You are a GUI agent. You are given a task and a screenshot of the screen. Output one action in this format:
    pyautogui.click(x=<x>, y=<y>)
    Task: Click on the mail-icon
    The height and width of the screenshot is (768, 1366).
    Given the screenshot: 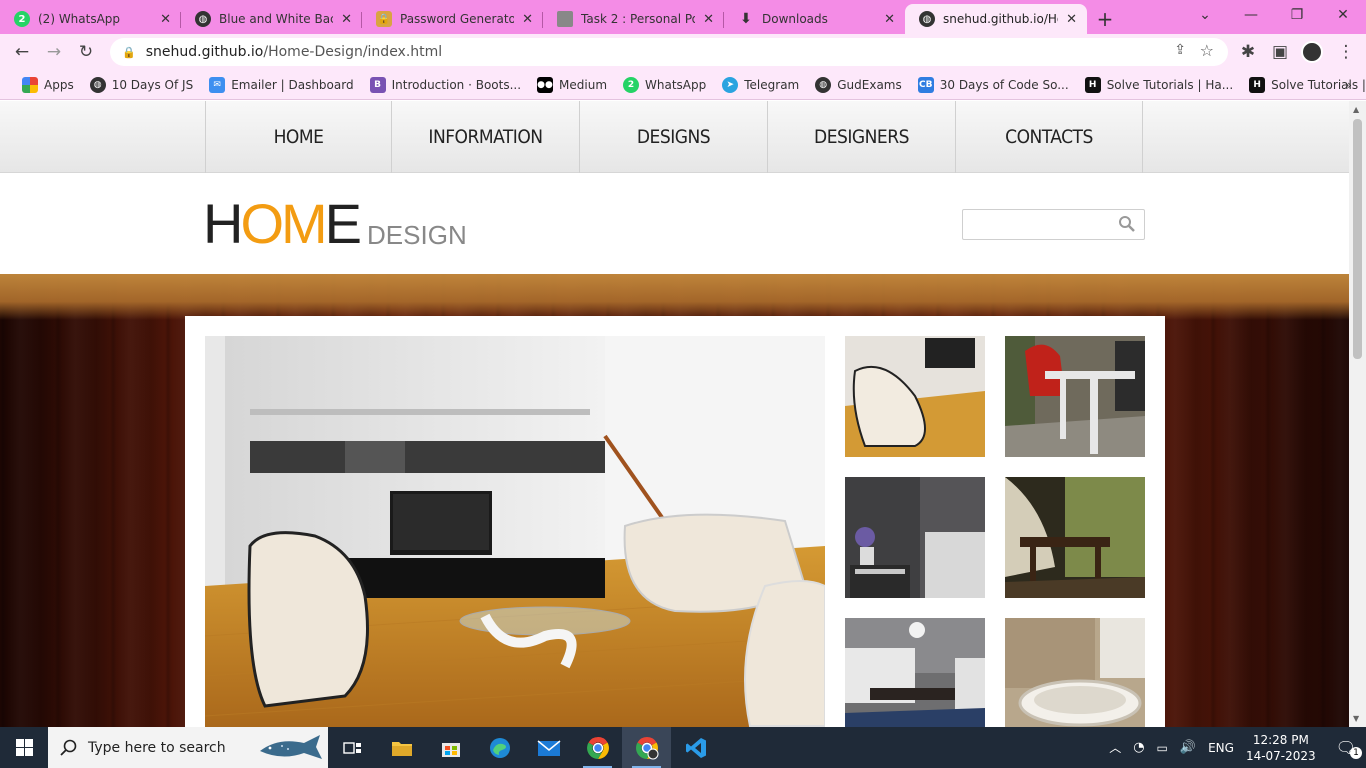 What is the action you would take?
    pyautogui.click(x=548, y=747)
    